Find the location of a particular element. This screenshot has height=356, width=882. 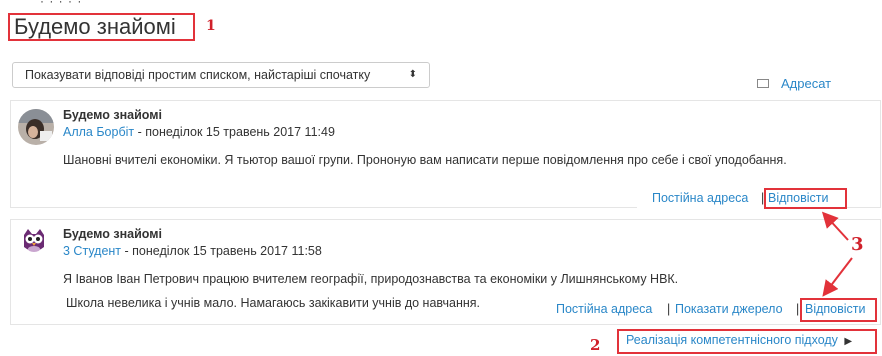

arrow-to-first-reply is located at coordinates (835, 226).